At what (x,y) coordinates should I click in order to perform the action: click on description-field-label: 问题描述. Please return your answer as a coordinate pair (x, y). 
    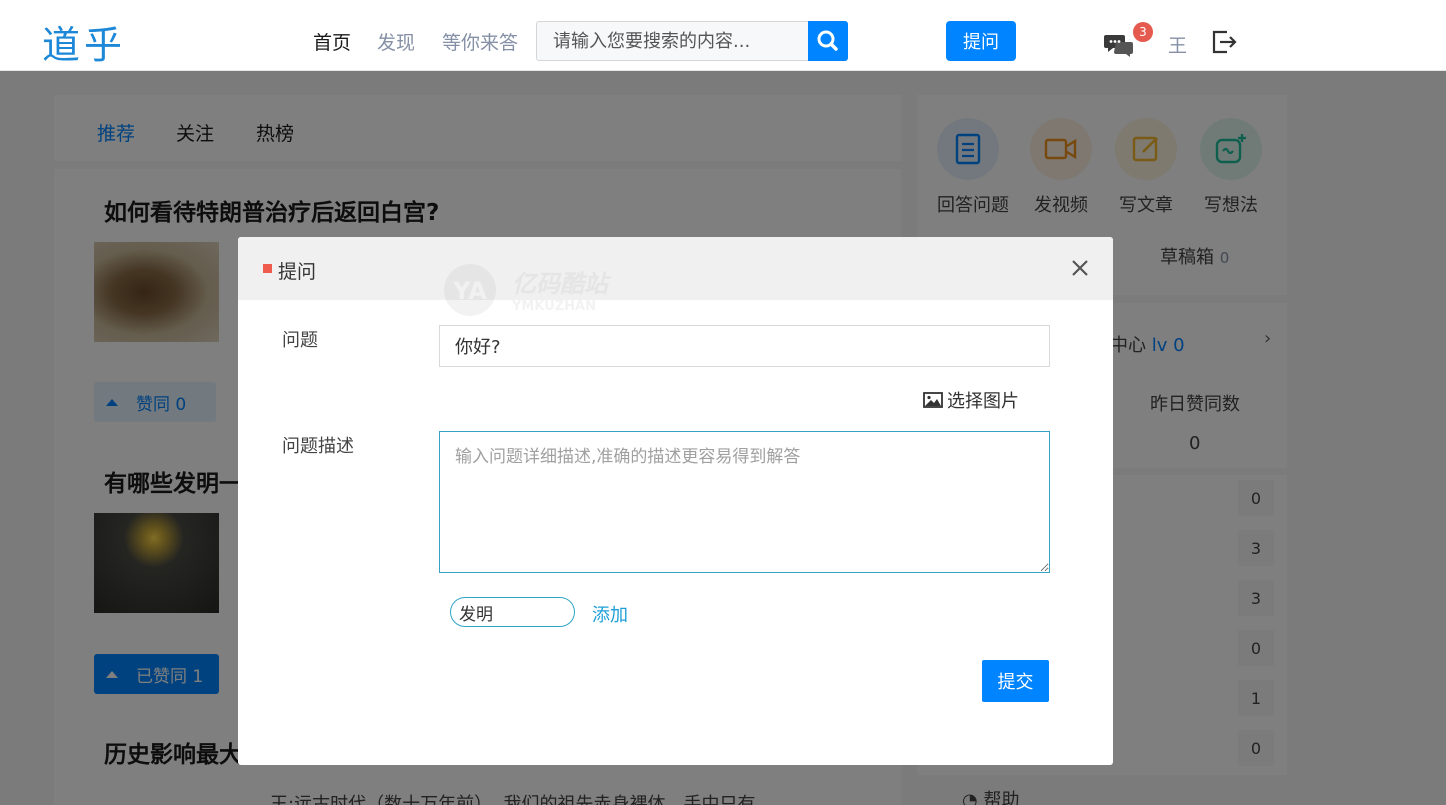
    Looking at the image, I should click on (318, 446).